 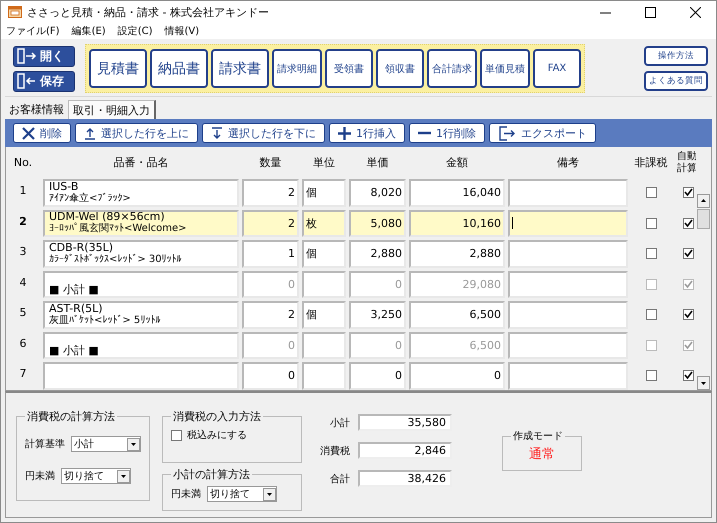 What do you see at coordinates (44, 81) in the screenshot?
I see `file-button: 保存` at bounding box center [44, 81].